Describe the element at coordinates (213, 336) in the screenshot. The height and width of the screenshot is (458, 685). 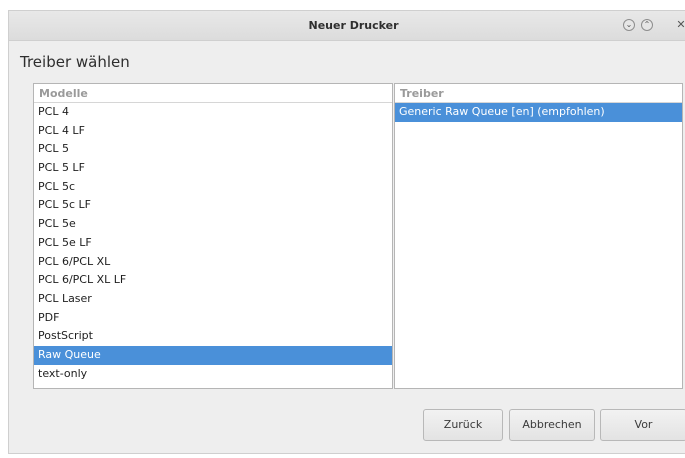
I see `model-list-item: PostScript` at that location.